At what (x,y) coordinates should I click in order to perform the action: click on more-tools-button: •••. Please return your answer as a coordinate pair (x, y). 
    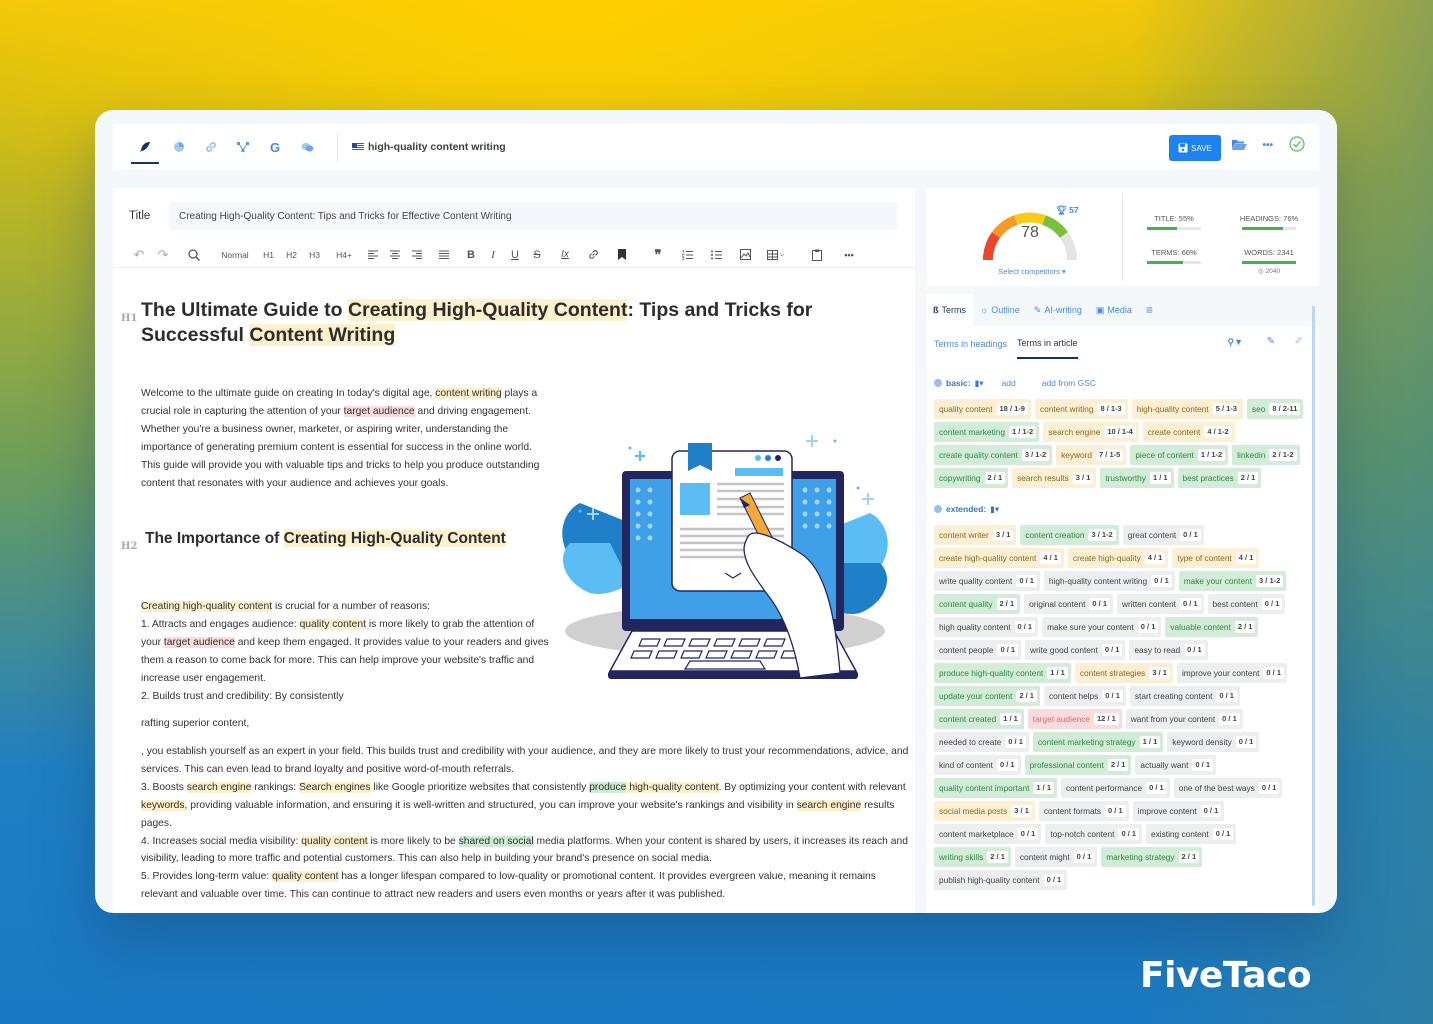
    Looking at the image, I should click on (849, 255).